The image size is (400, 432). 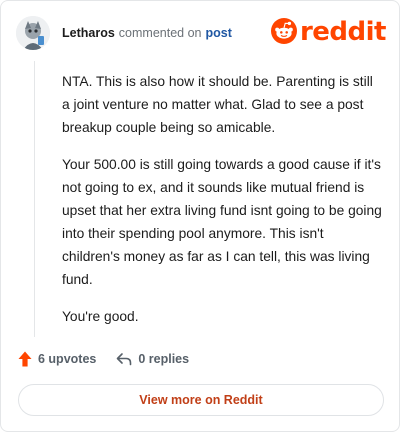 What do you see at coordinates (160, 33) in the screenshot?
I see `action-text: commented on` at bounding box center [160, 33].